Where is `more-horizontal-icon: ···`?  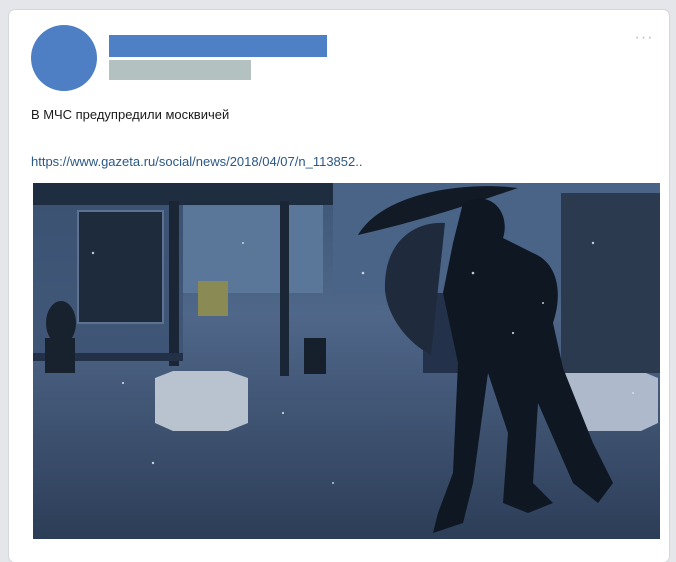 more-horizontal-icon: ··· is located at coordinates (644, 38).